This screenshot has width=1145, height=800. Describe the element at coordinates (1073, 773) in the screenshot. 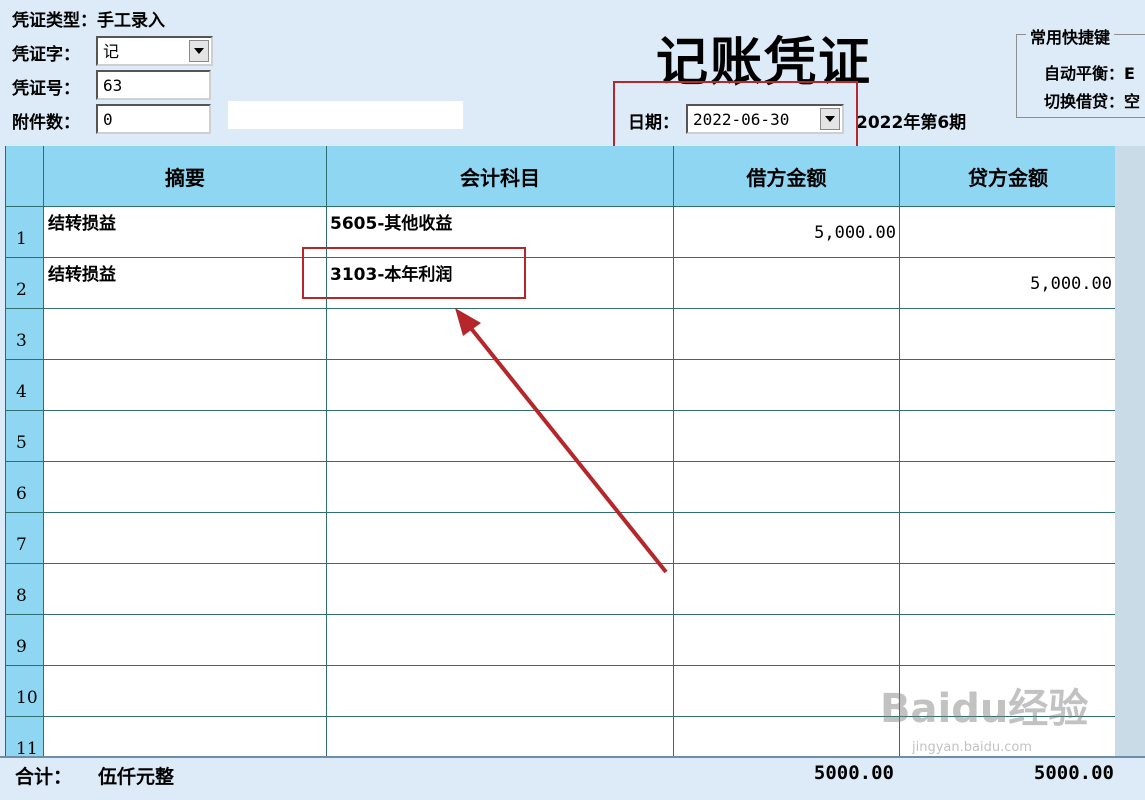

I see `credit-total: 5000.00` at that location.